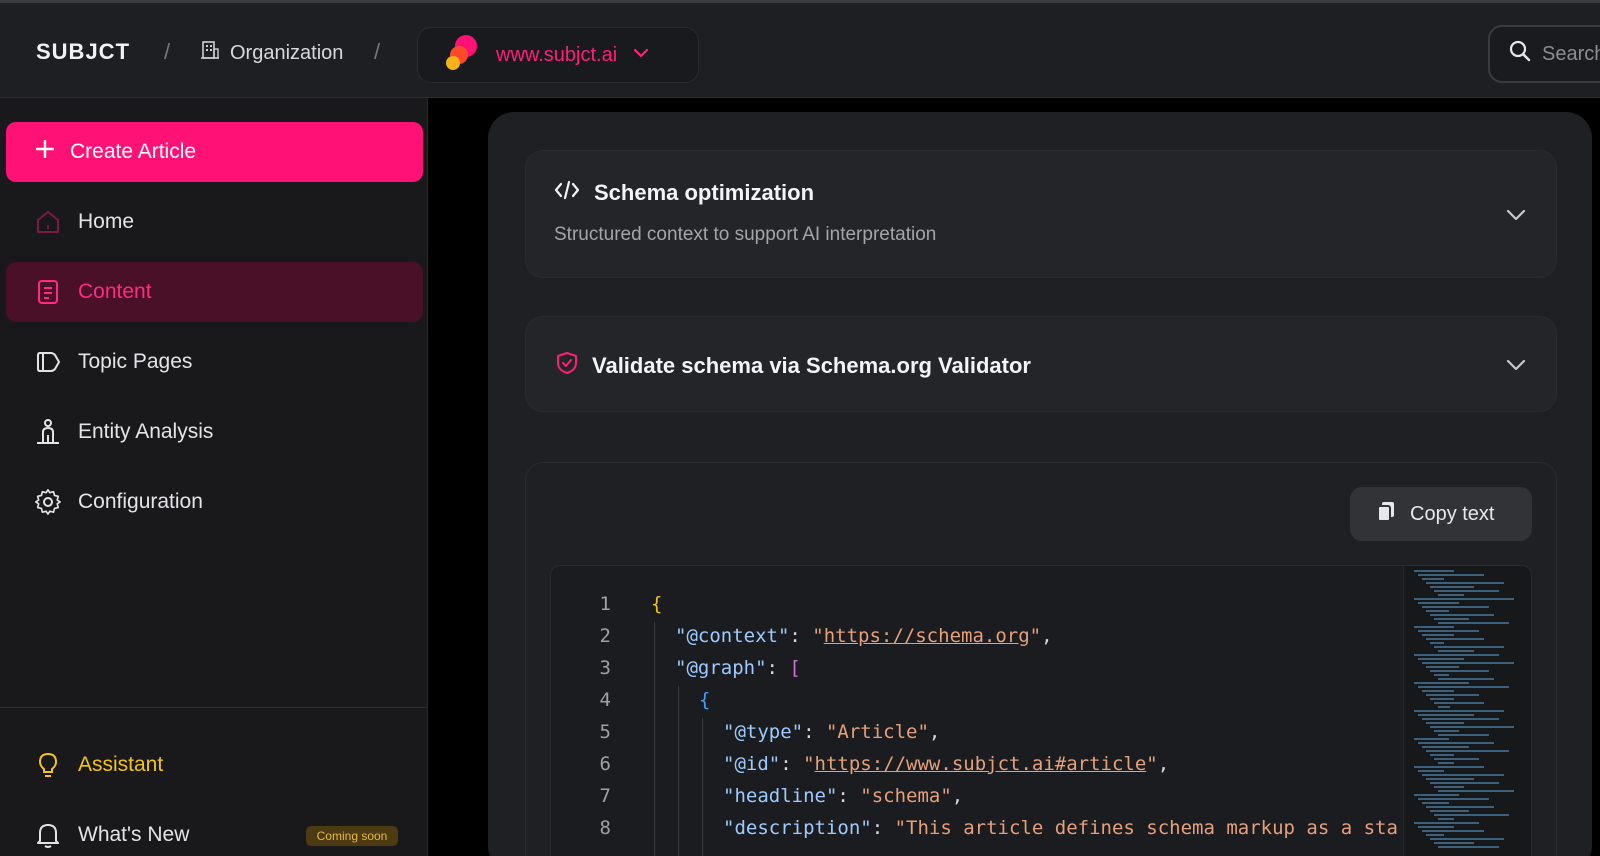 This screenshot has height=856, width=1600. What do you see at coordinates (115, 291) in the screenshot?
I see `sidebar-item-label: Content` at bounding box center [115, 291].